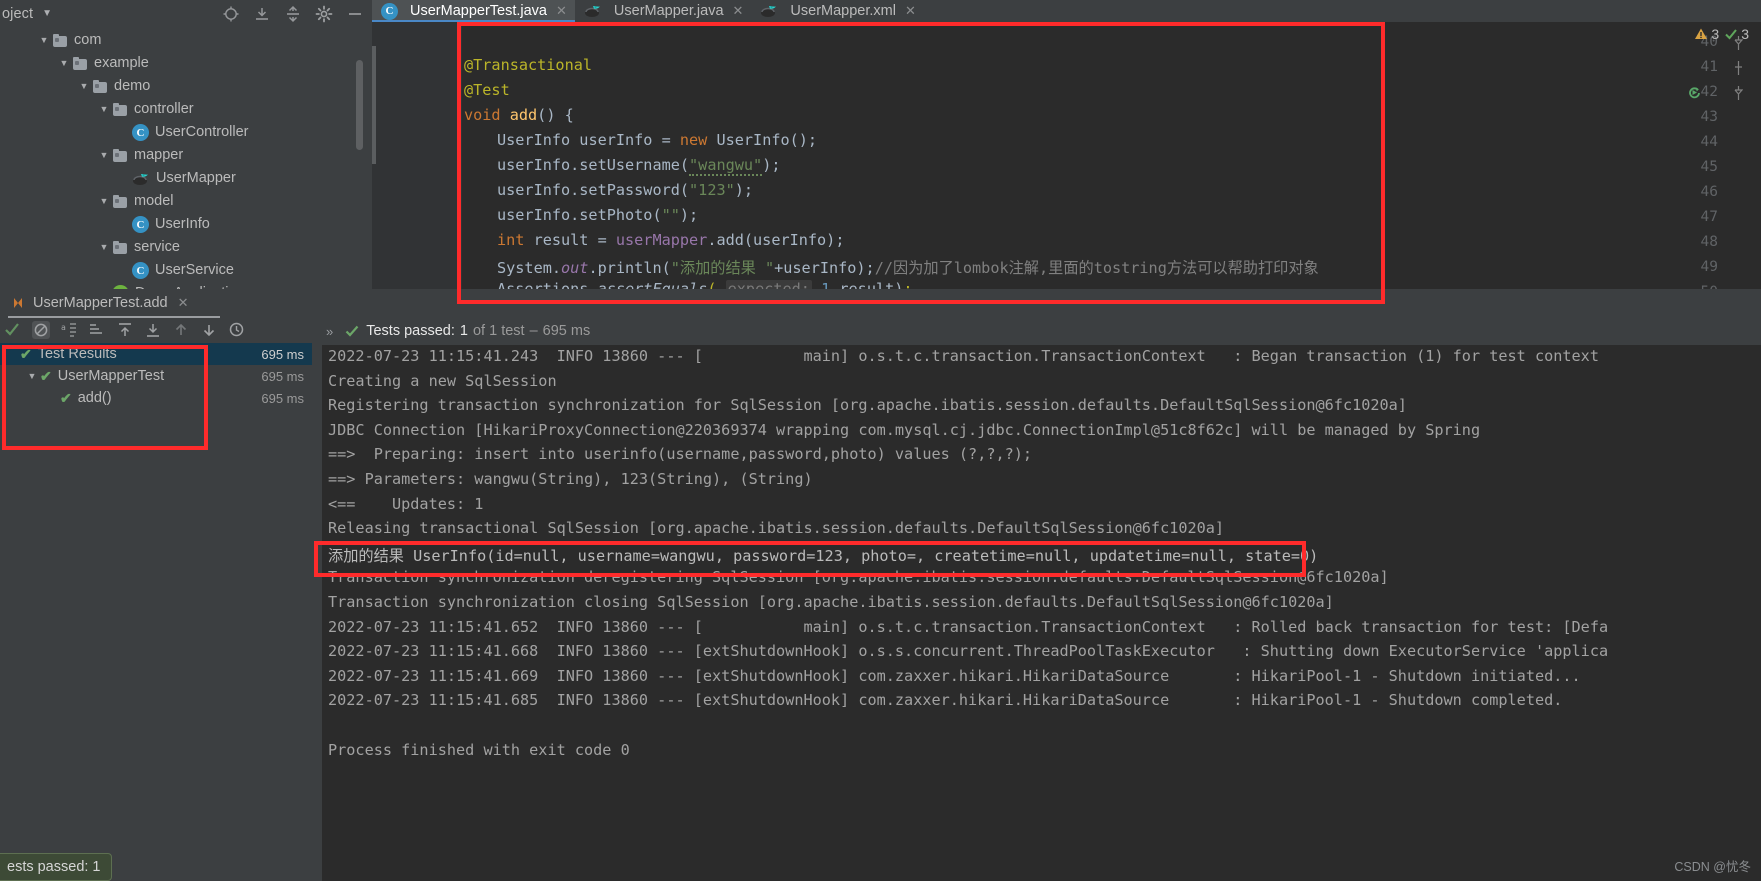 This screenshot has width=1761, height=881. Describe the element at coordinates (186, 201) in the screenshot. I see `project-tree-item-model: ▼ model` at that location.